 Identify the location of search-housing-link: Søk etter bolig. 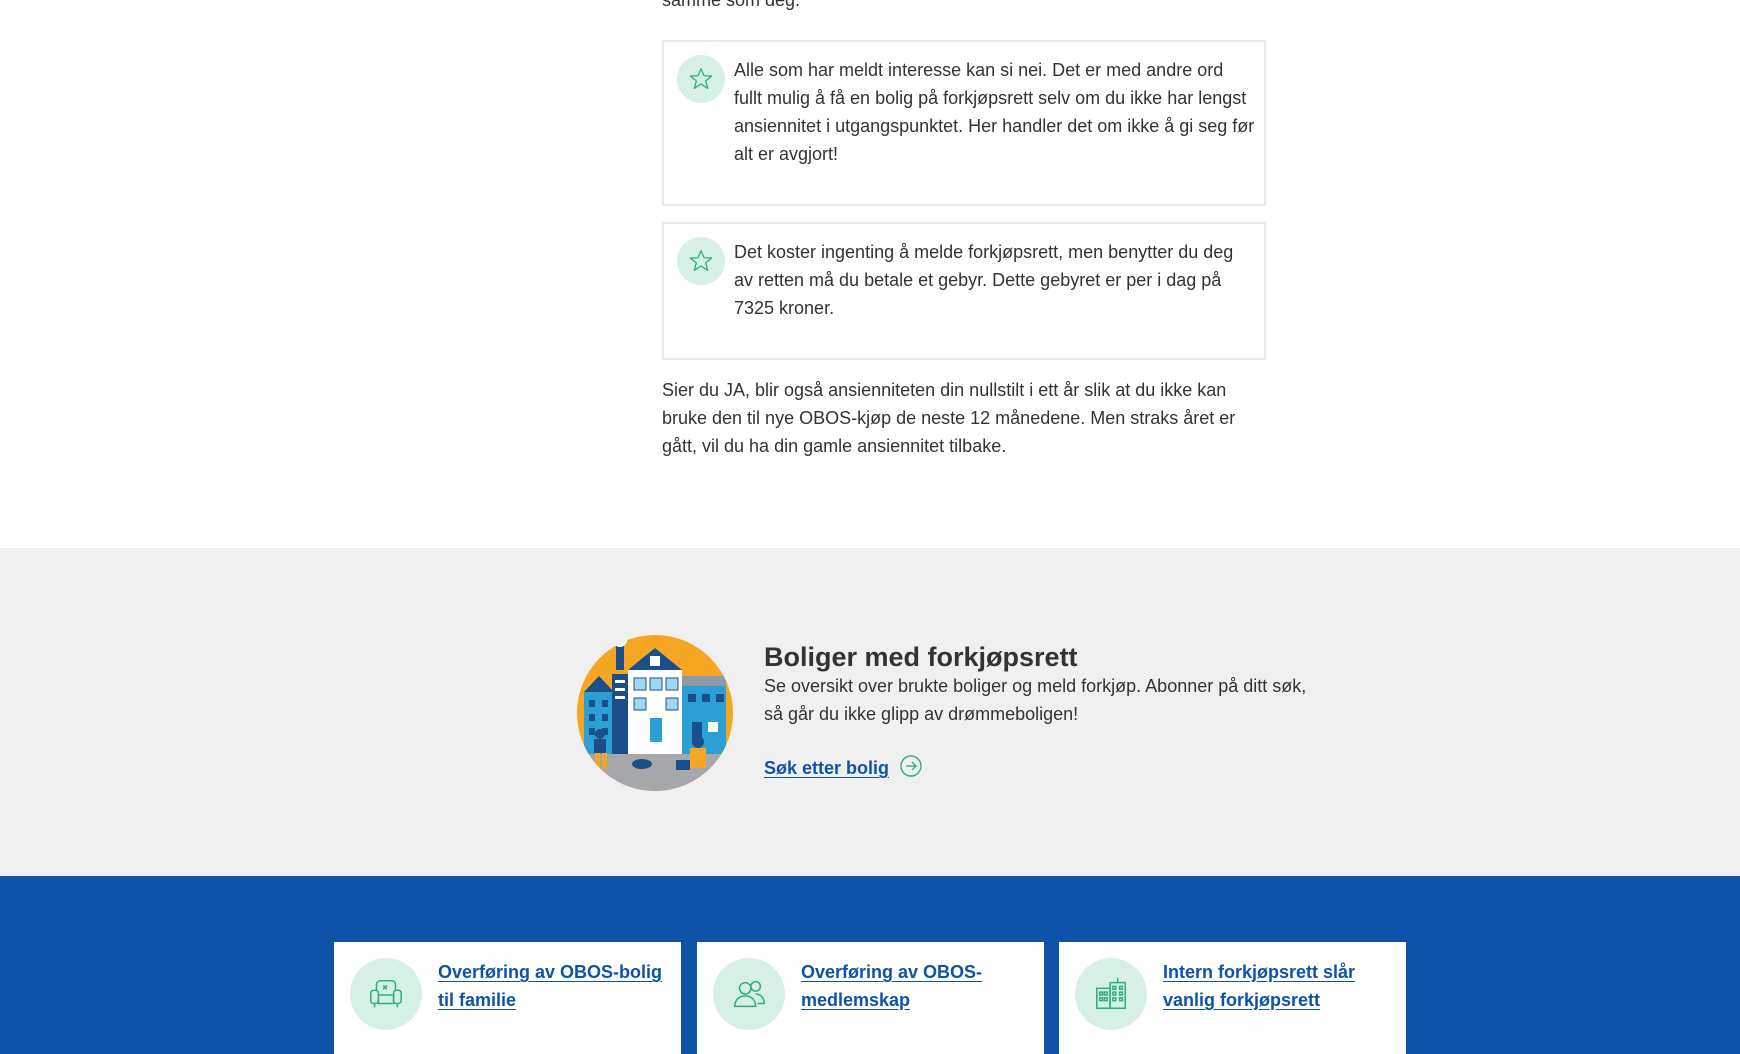
(843, 768).